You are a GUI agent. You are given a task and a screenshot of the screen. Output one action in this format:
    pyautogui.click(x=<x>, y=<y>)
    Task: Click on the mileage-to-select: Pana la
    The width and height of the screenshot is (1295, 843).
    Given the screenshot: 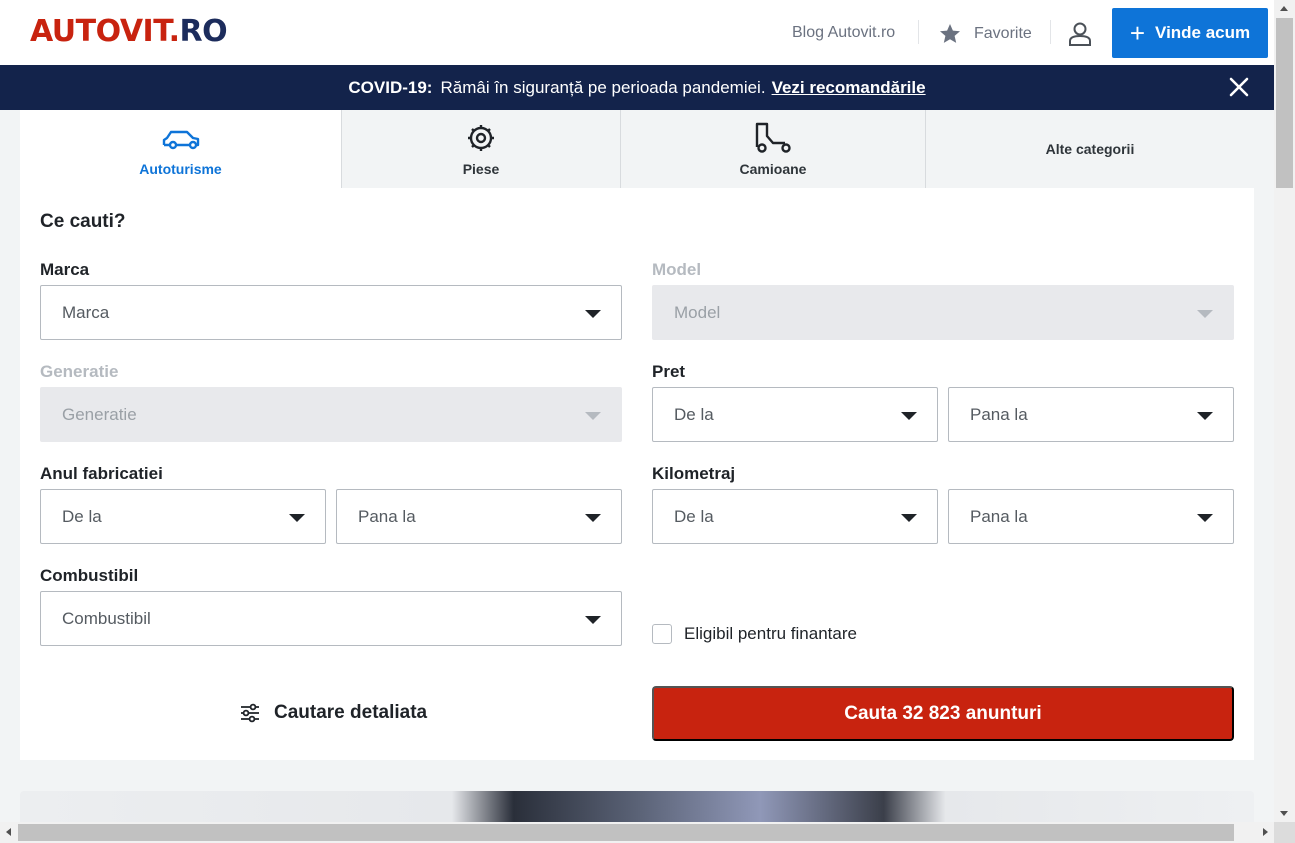 What is the action you would take?
    pyautogui.click(x=1091, y=516)
    